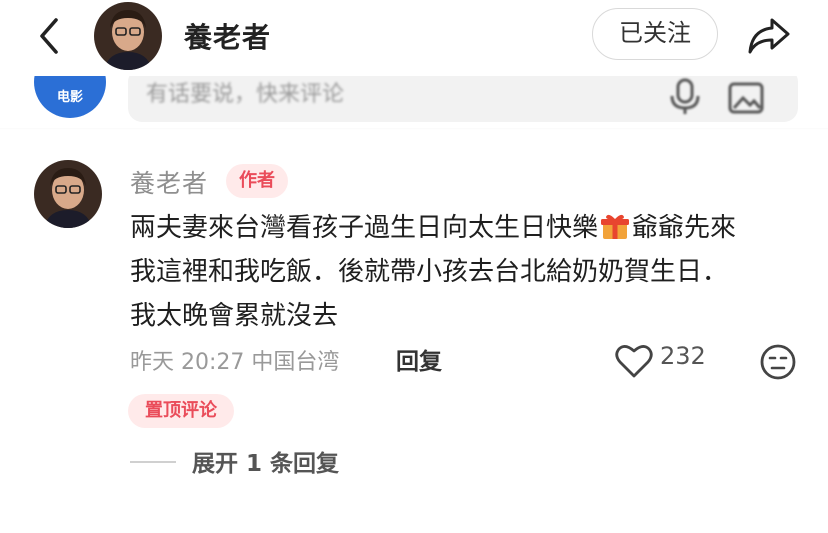 The image size is (828, 533). Describe the element at coordinates (615, 226) in the screenshot. I see `gift-emoji-icon` at that location.